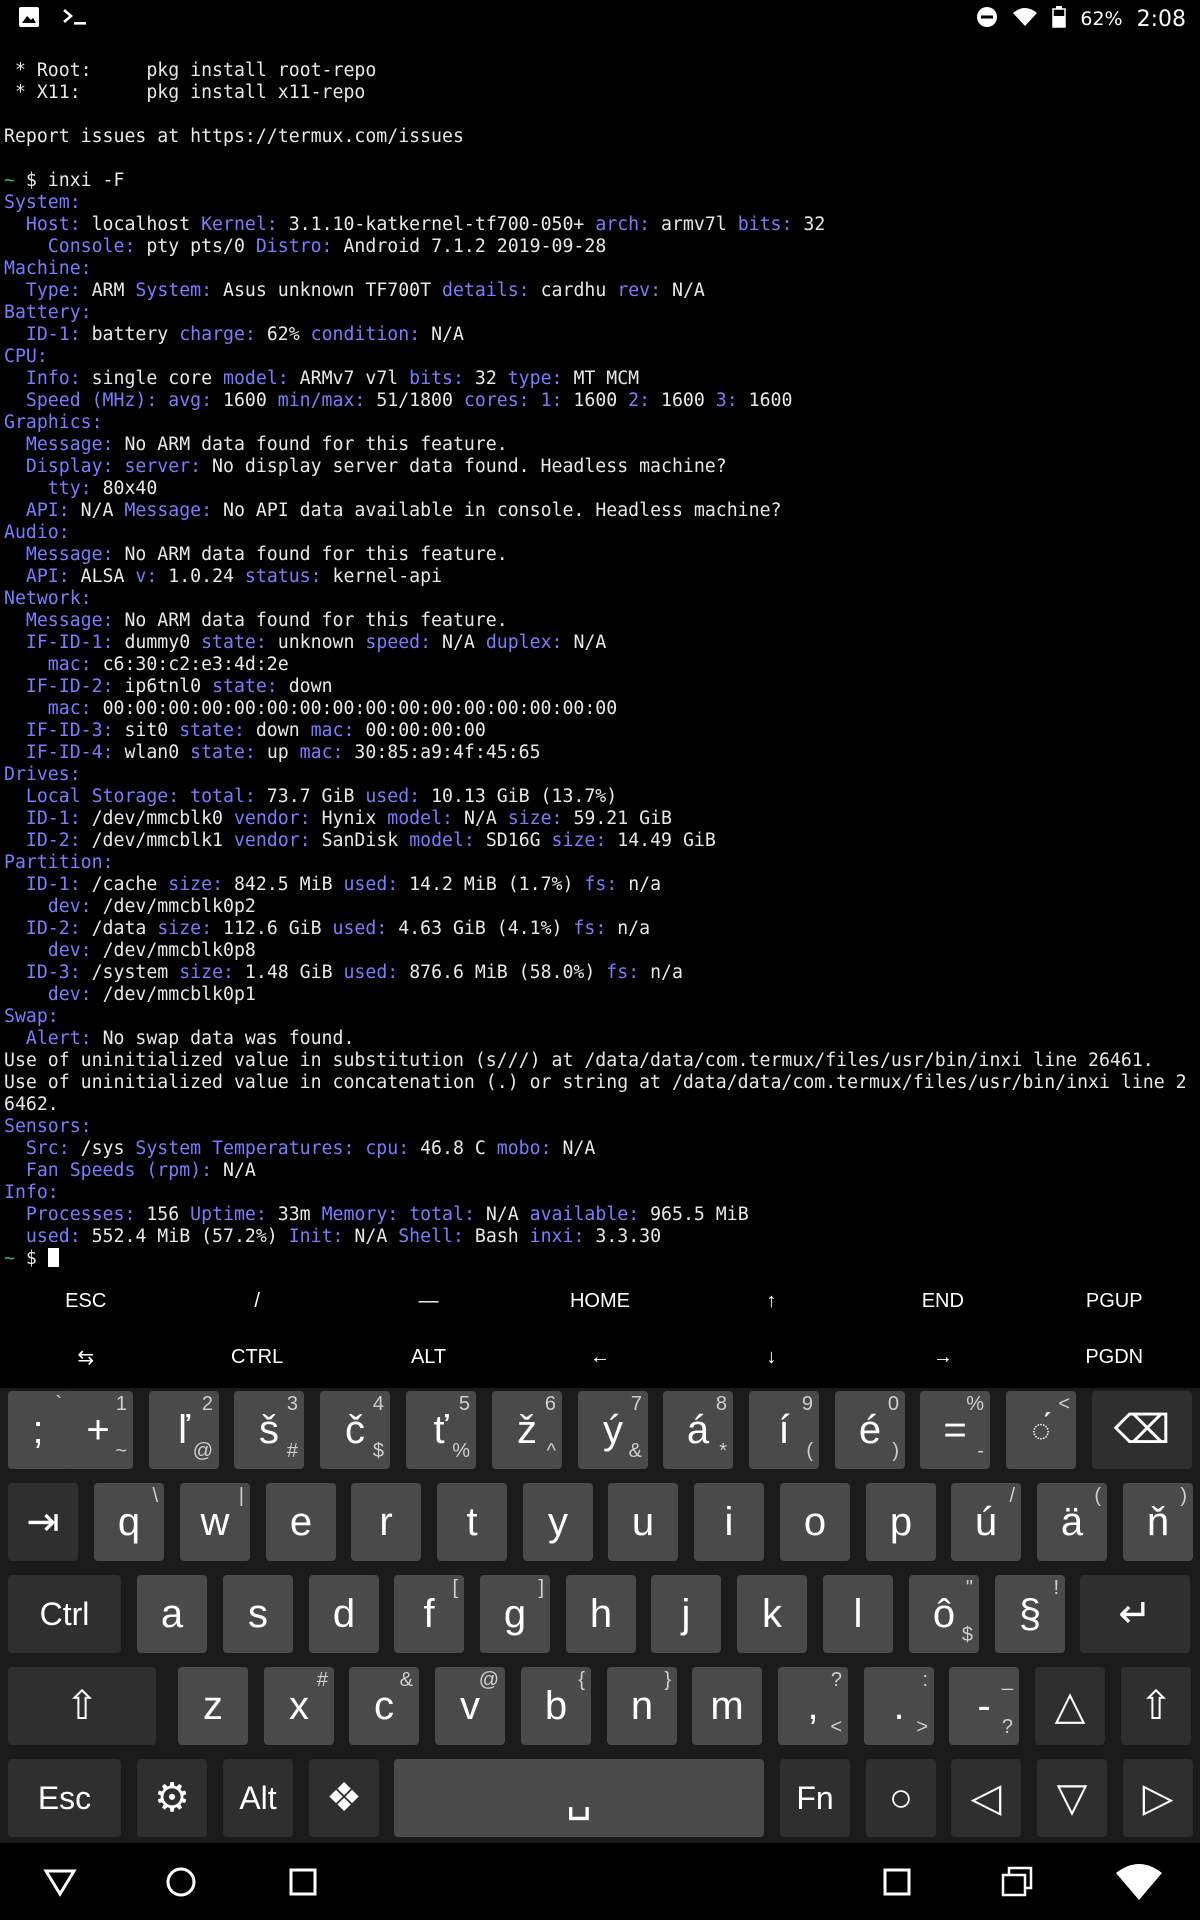 This screenshot has width=1200, height=1920. I want to click on home-key: ○, so click(901, 1798).